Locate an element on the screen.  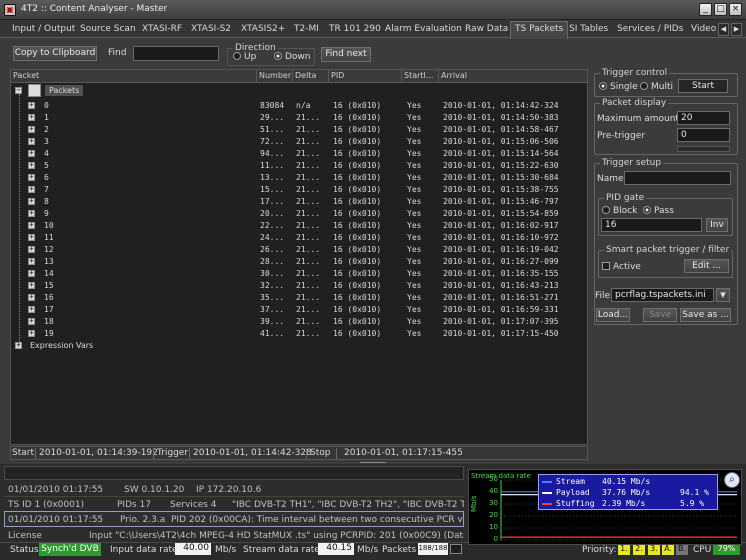
col-delta: Delta is located at coordinates (311, 76).